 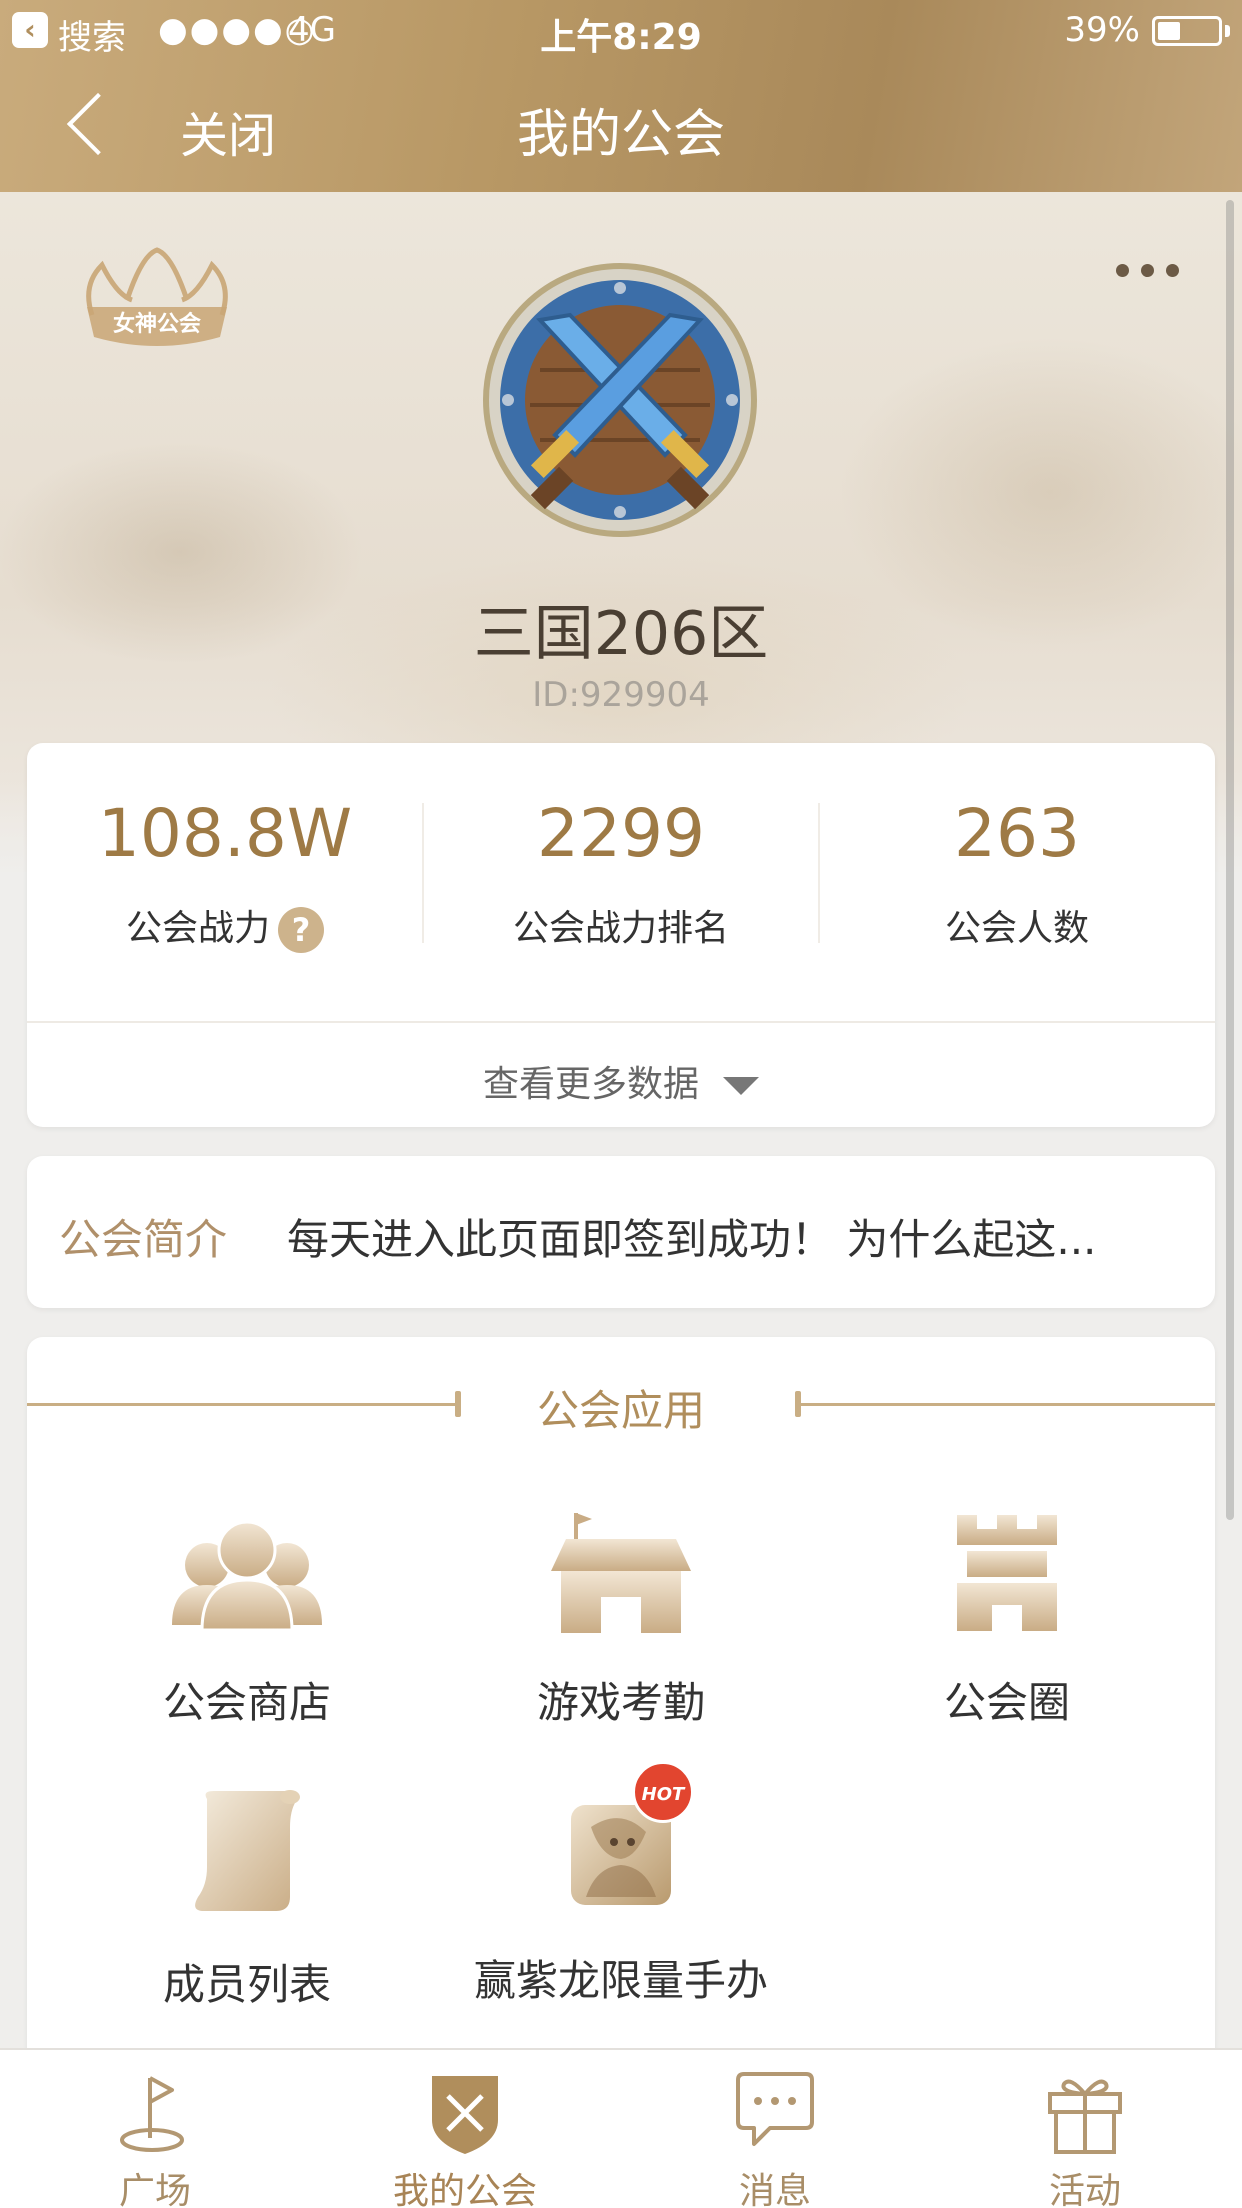 I want to click on tab-label: 活动, so click(x=1084, y=2189).